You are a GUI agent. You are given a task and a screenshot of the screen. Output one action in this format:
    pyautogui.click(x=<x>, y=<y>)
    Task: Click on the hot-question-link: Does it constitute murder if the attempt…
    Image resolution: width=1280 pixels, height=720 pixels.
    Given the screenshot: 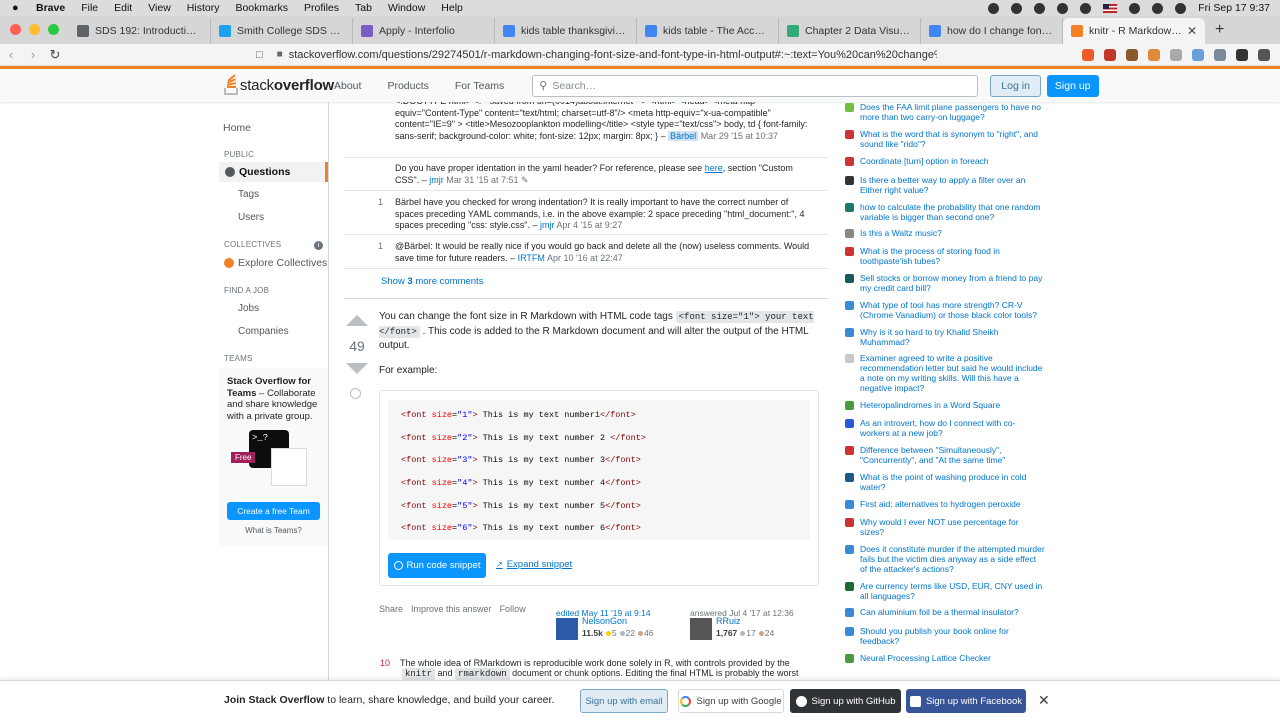 What is the action you would take?
    pyautogui.click(x=952, y=559)
    